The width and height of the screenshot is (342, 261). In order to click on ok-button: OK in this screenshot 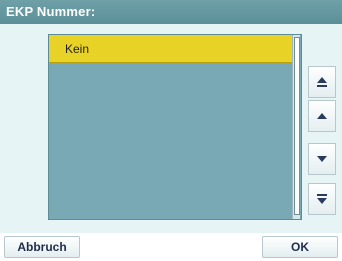, I will do `click(300, 247)`.